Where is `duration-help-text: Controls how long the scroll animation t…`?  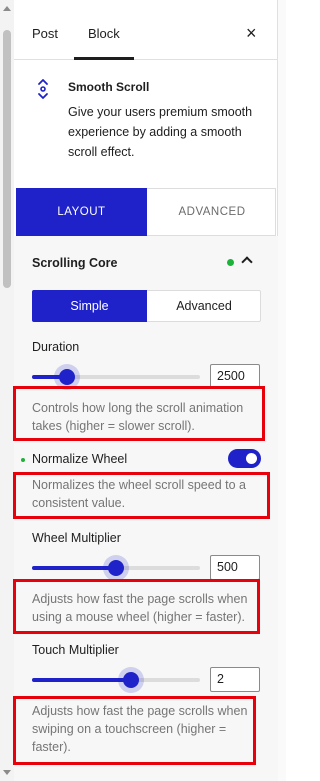
duration-help-text: Controls how long the scroll animation t… is located at coordinates (138, 417).